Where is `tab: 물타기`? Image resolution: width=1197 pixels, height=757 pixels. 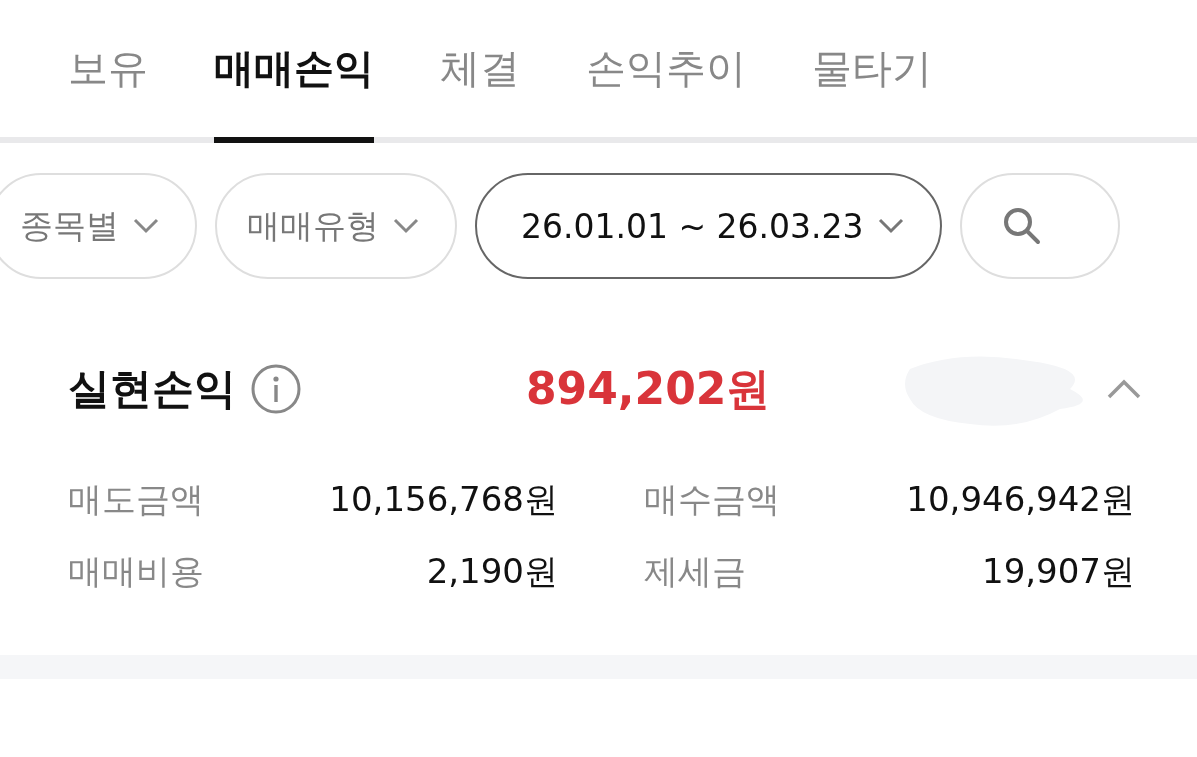 tab: 물타기 is located at coordinates (872, 71).